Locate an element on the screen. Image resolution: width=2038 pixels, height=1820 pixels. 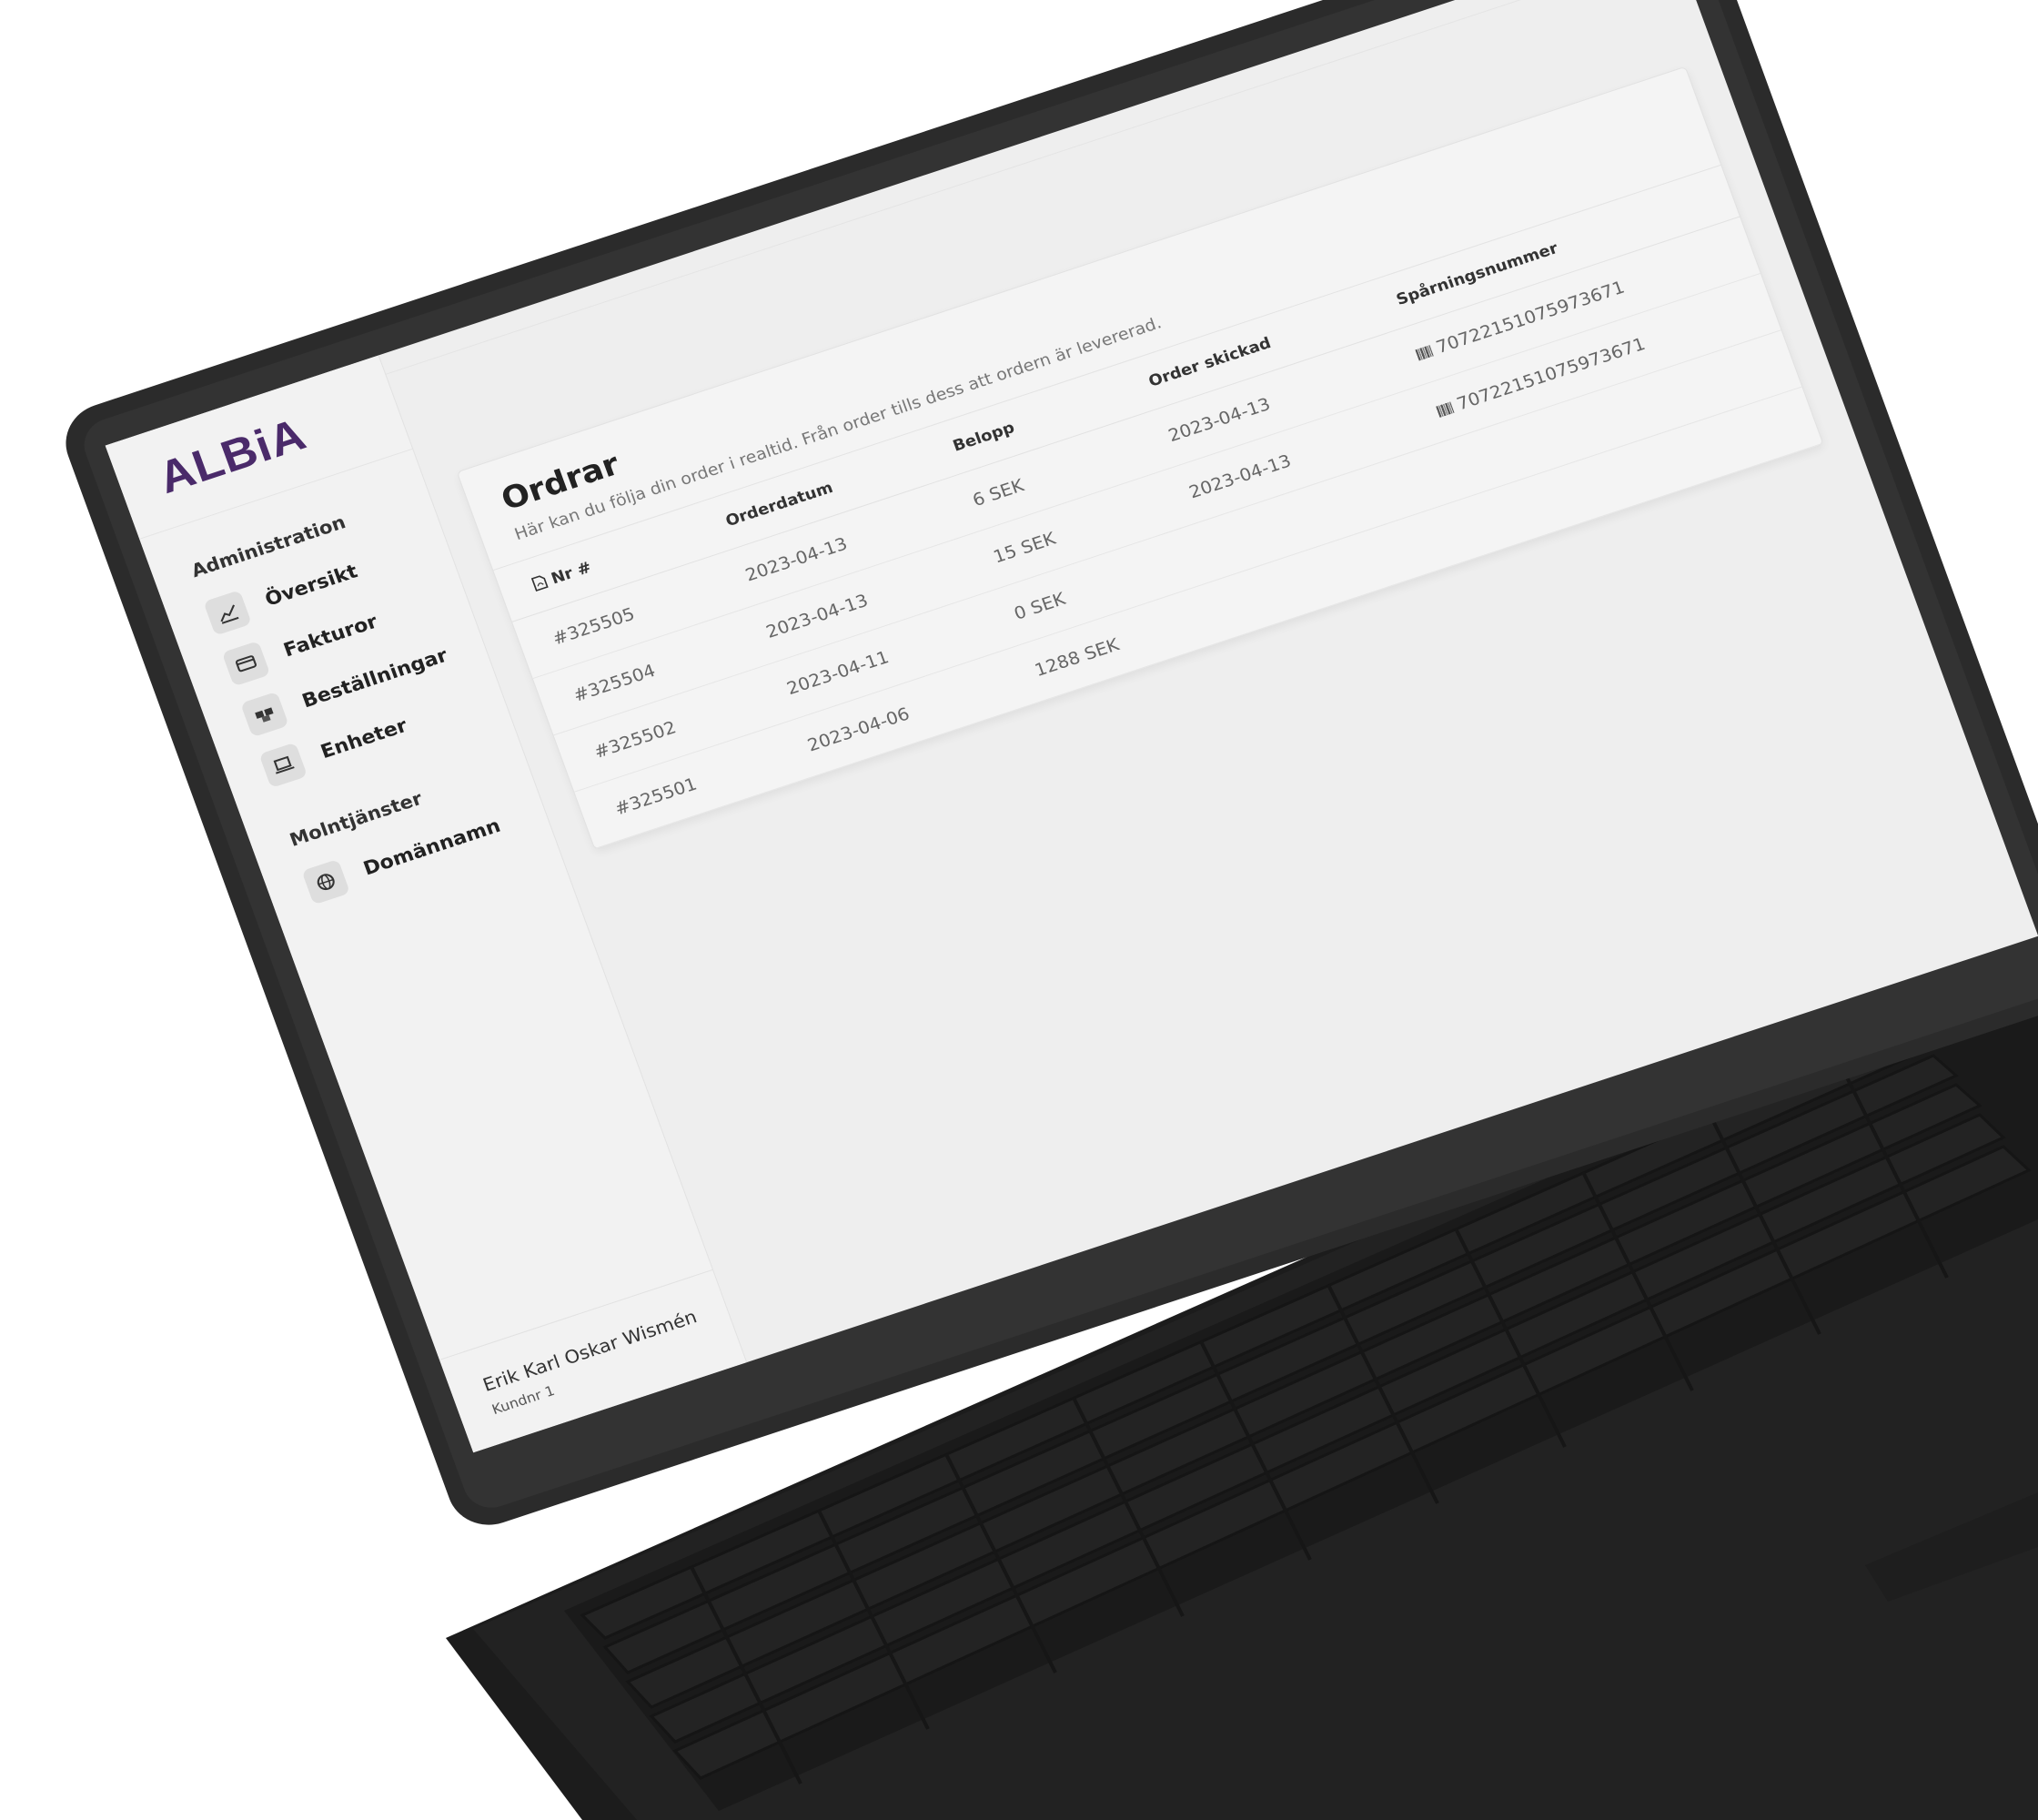
sidebar-item-label: Domännamn is located at coordinates (432, 847).